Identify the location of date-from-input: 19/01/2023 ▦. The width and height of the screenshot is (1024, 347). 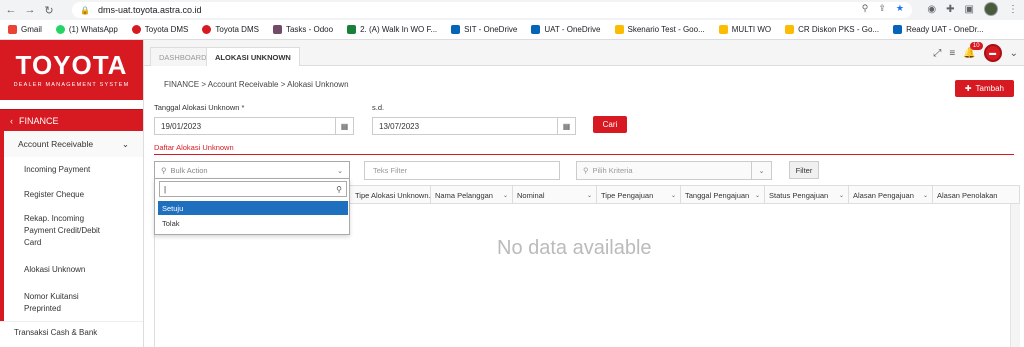
(254, 126).